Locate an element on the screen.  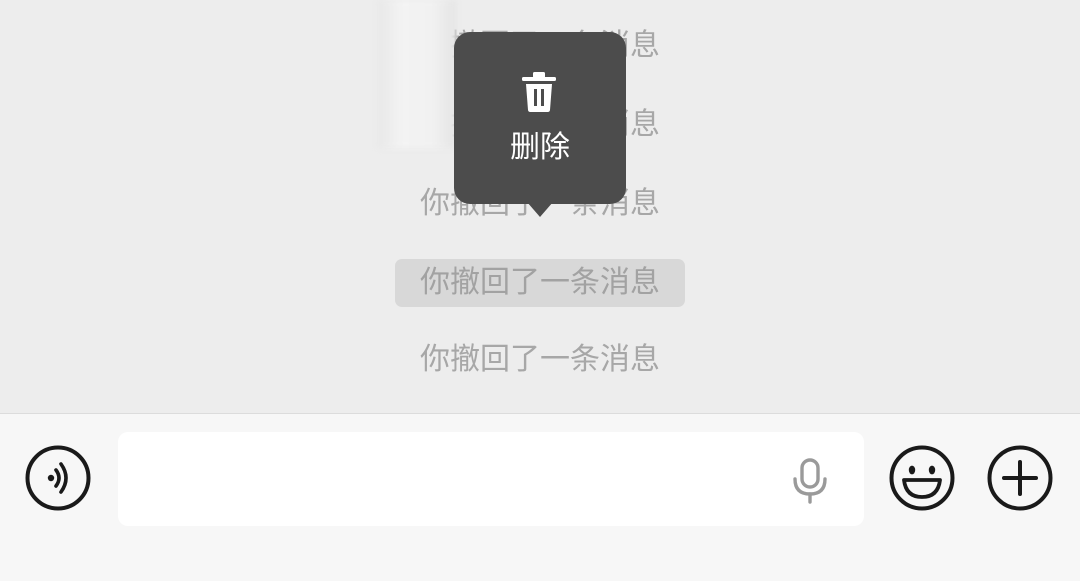
emoji-icon is located at coordinates (922, 478).